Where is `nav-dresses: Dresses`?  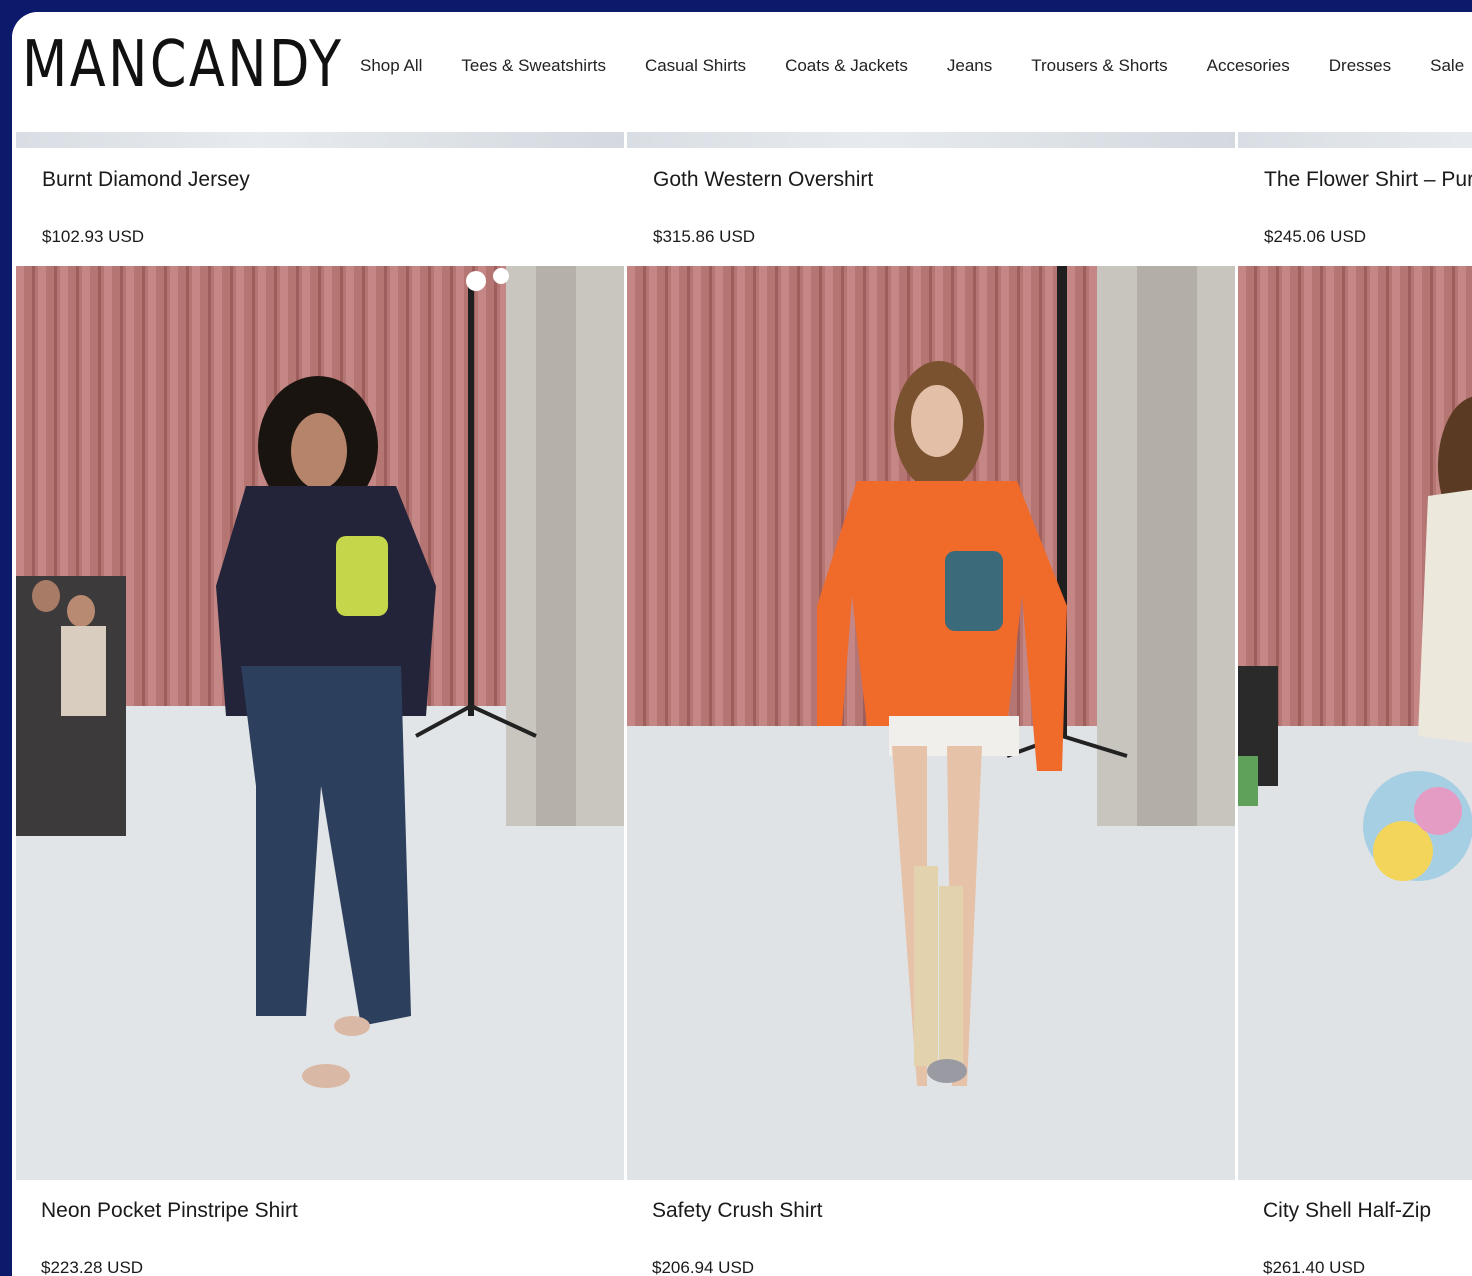
nav-dresses: Dresses is located at coordinates (1360, 66).